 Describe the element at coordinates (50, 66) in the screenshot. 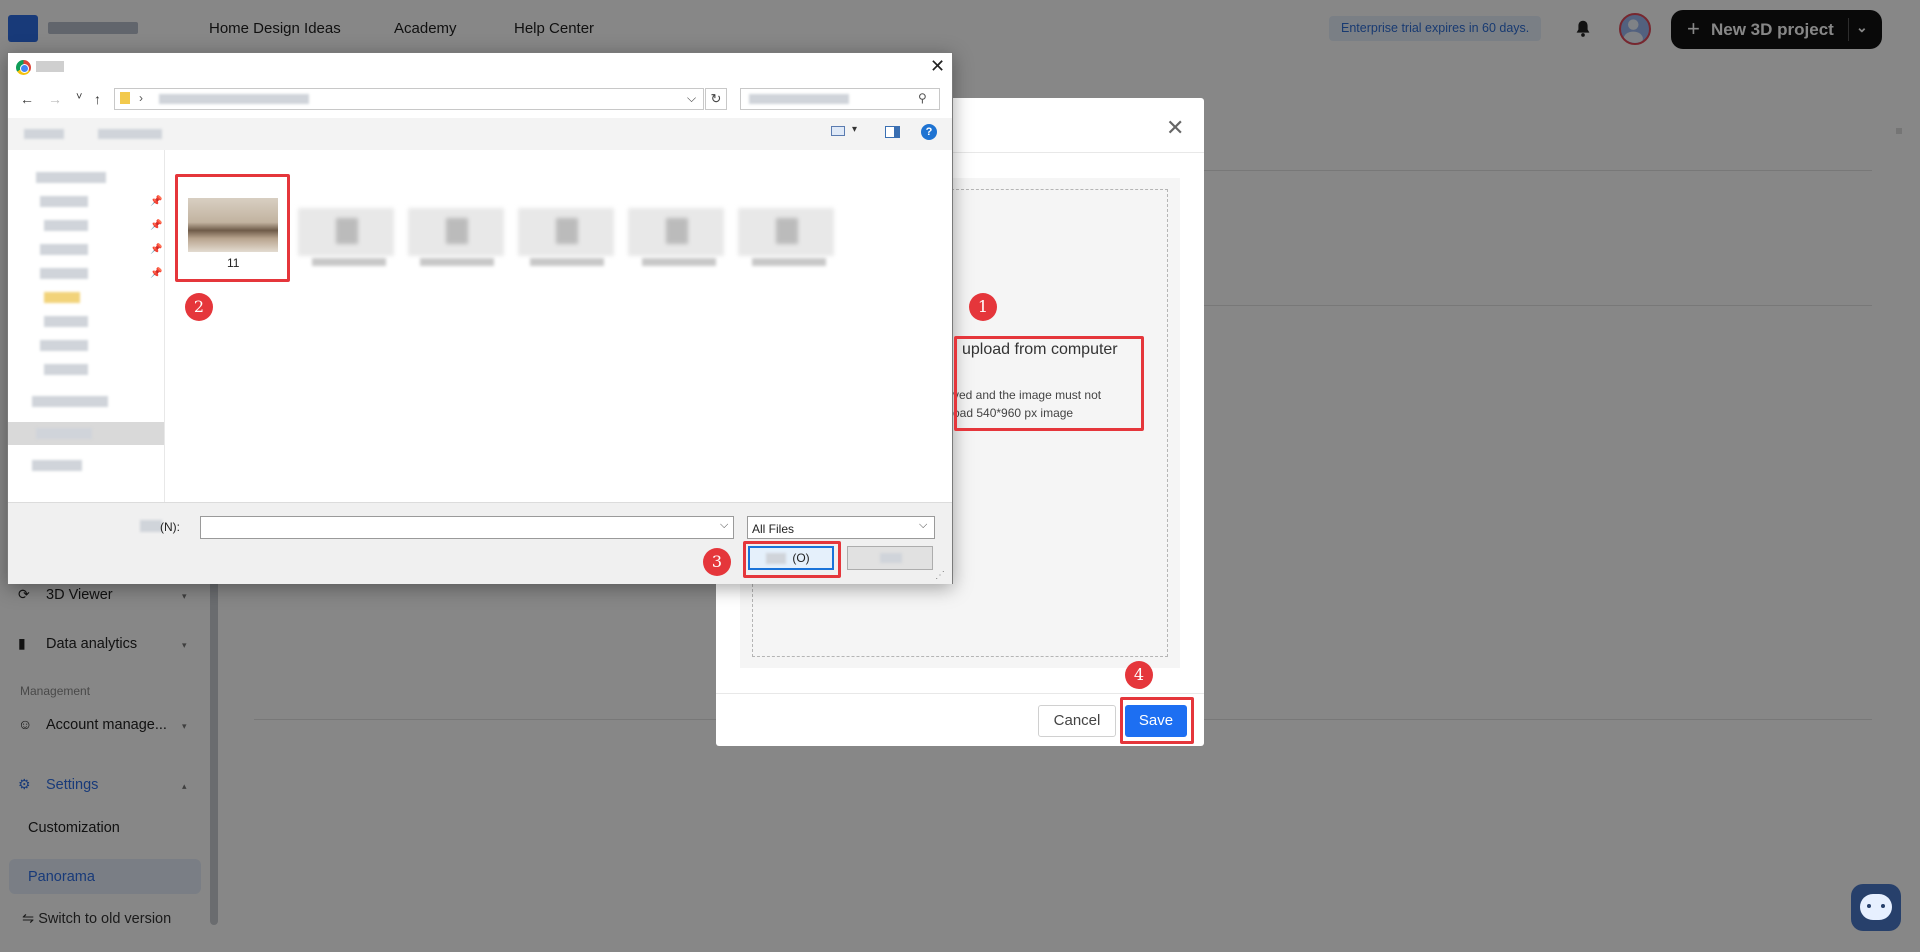

I see `dialog-title-redacted` at that location.